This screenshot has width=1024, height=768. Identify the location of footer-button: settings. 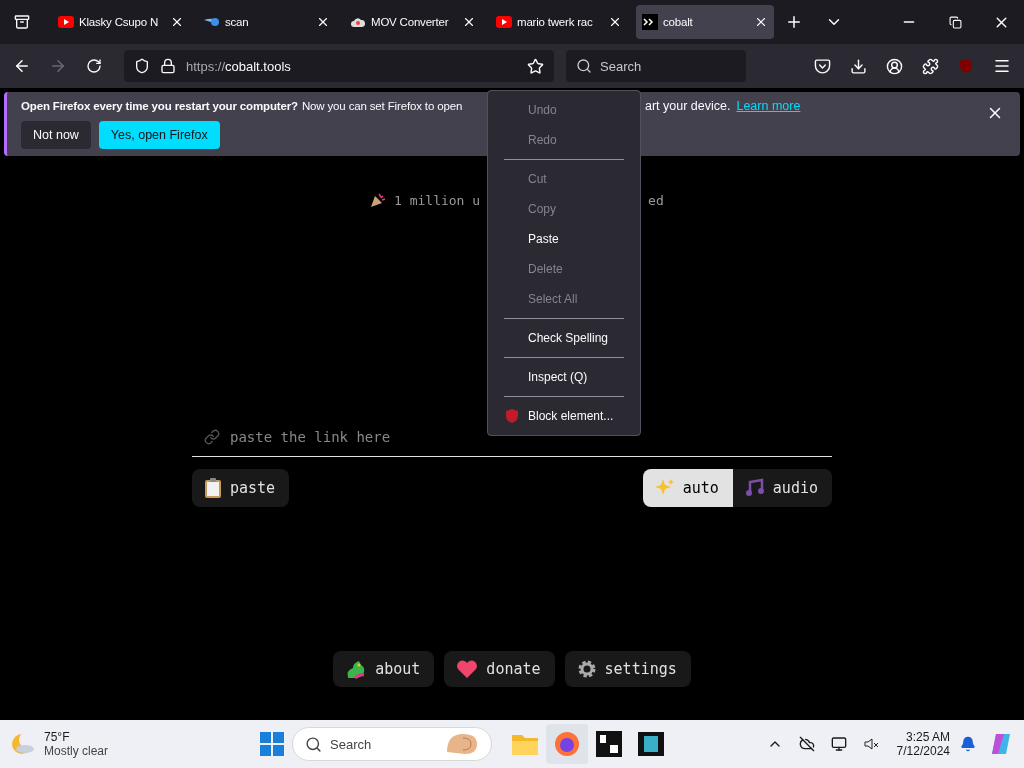
(627, 669).